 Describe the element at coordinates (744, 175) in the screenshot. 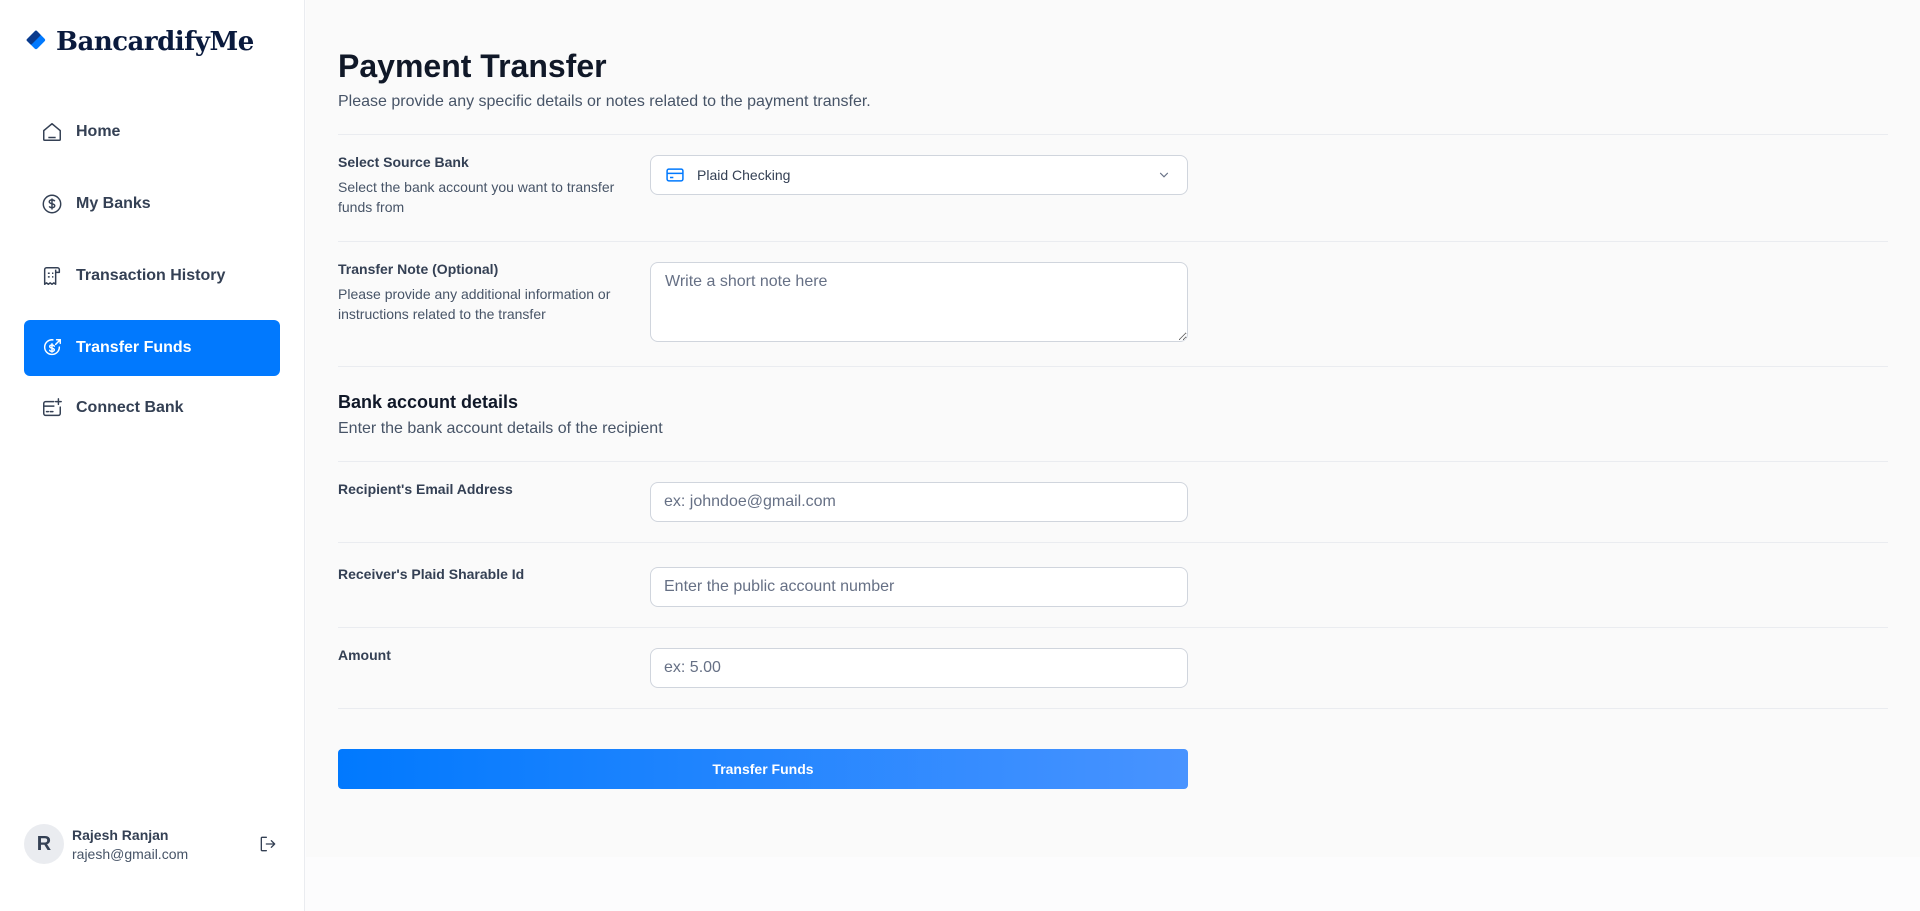

I see `source-bank-selected: Plaid Checking` at that location.